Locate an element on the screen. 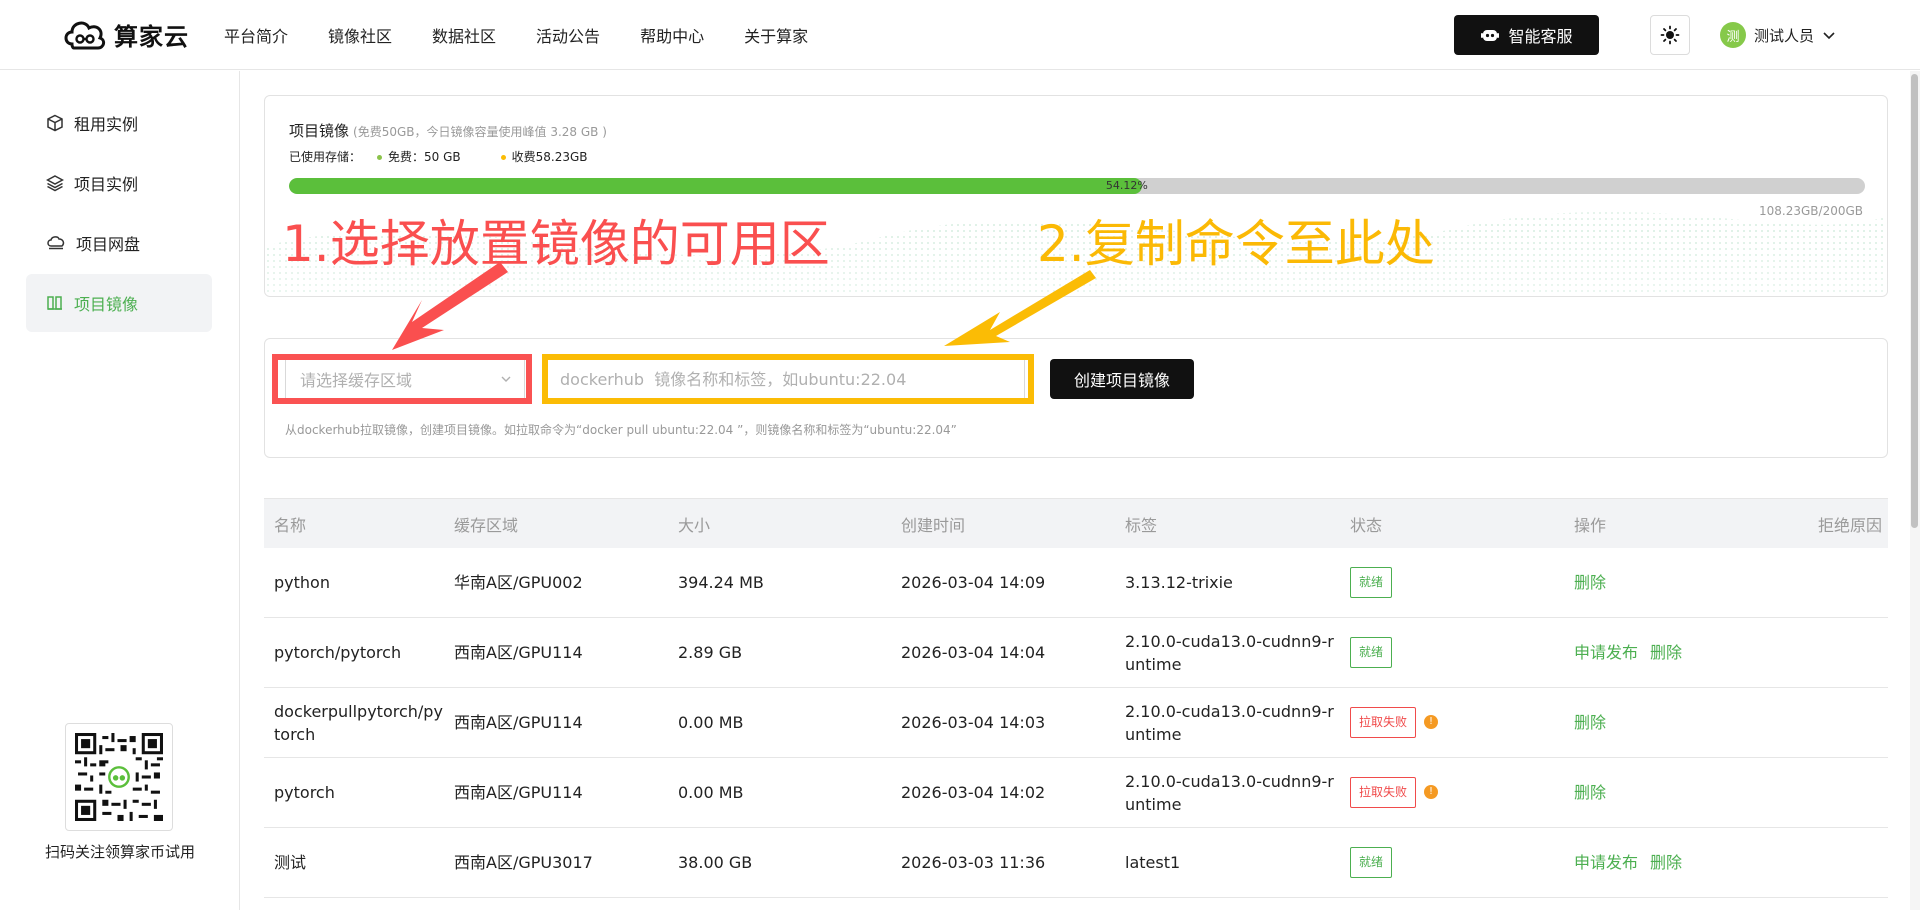 The image size is (1920, 910). th-tag: 标签 is located at coordinates (1141, 525).